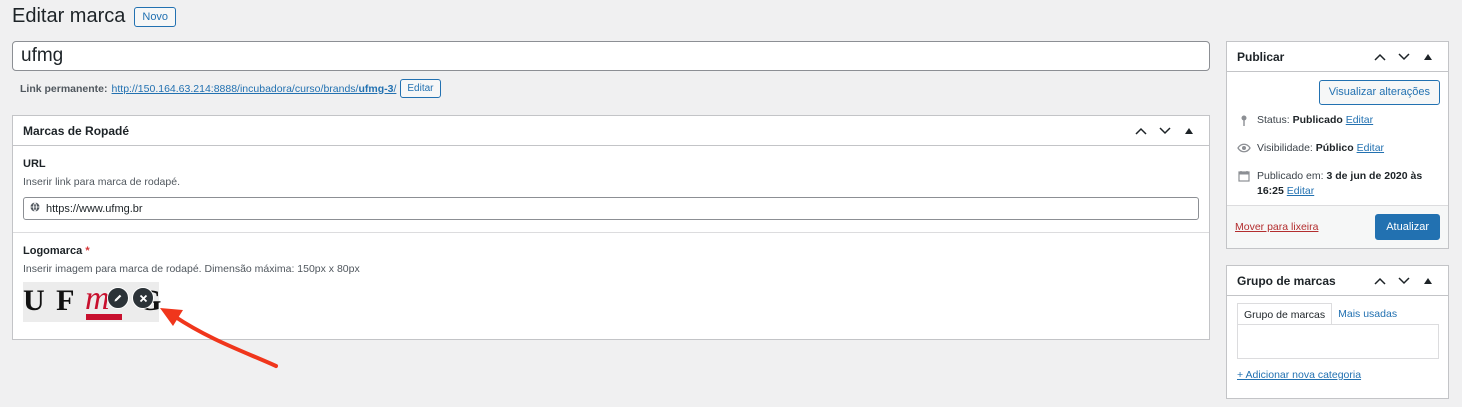 Image resolution: width=1462 pixels, height=407 pixels. I want to click on logo-preview: U F m G, so click(92, 301).